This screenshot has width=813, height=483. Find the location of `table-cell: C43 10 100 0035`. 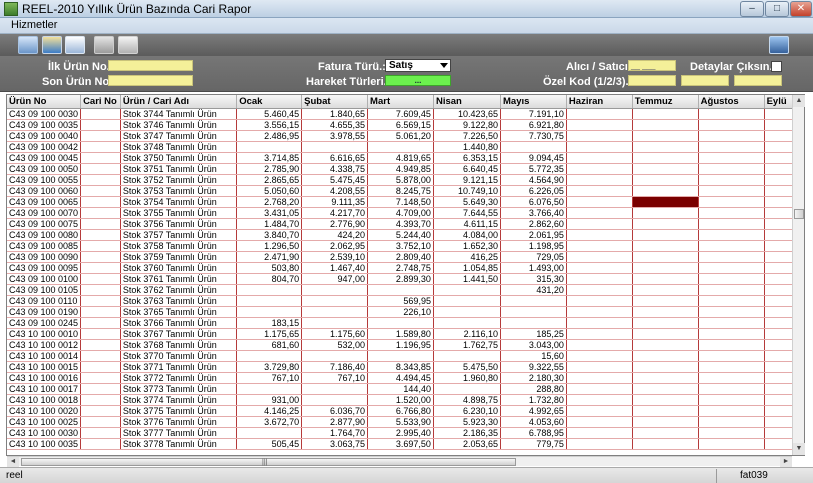

table-cell: C43 10 100 0035 is located at coordinates (44, 444).